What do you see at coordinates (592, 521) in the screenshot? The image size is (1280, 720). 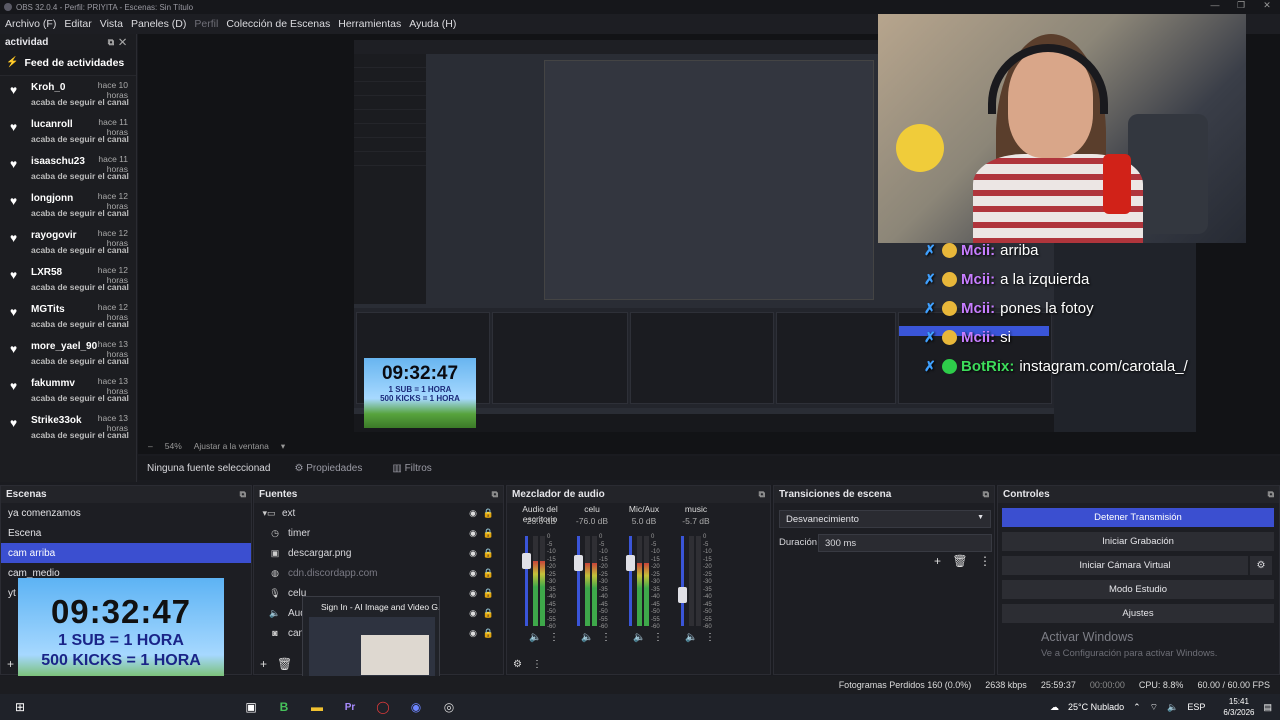 I see `channel-db: -76.0 dB` at bounding box center [592, 521].